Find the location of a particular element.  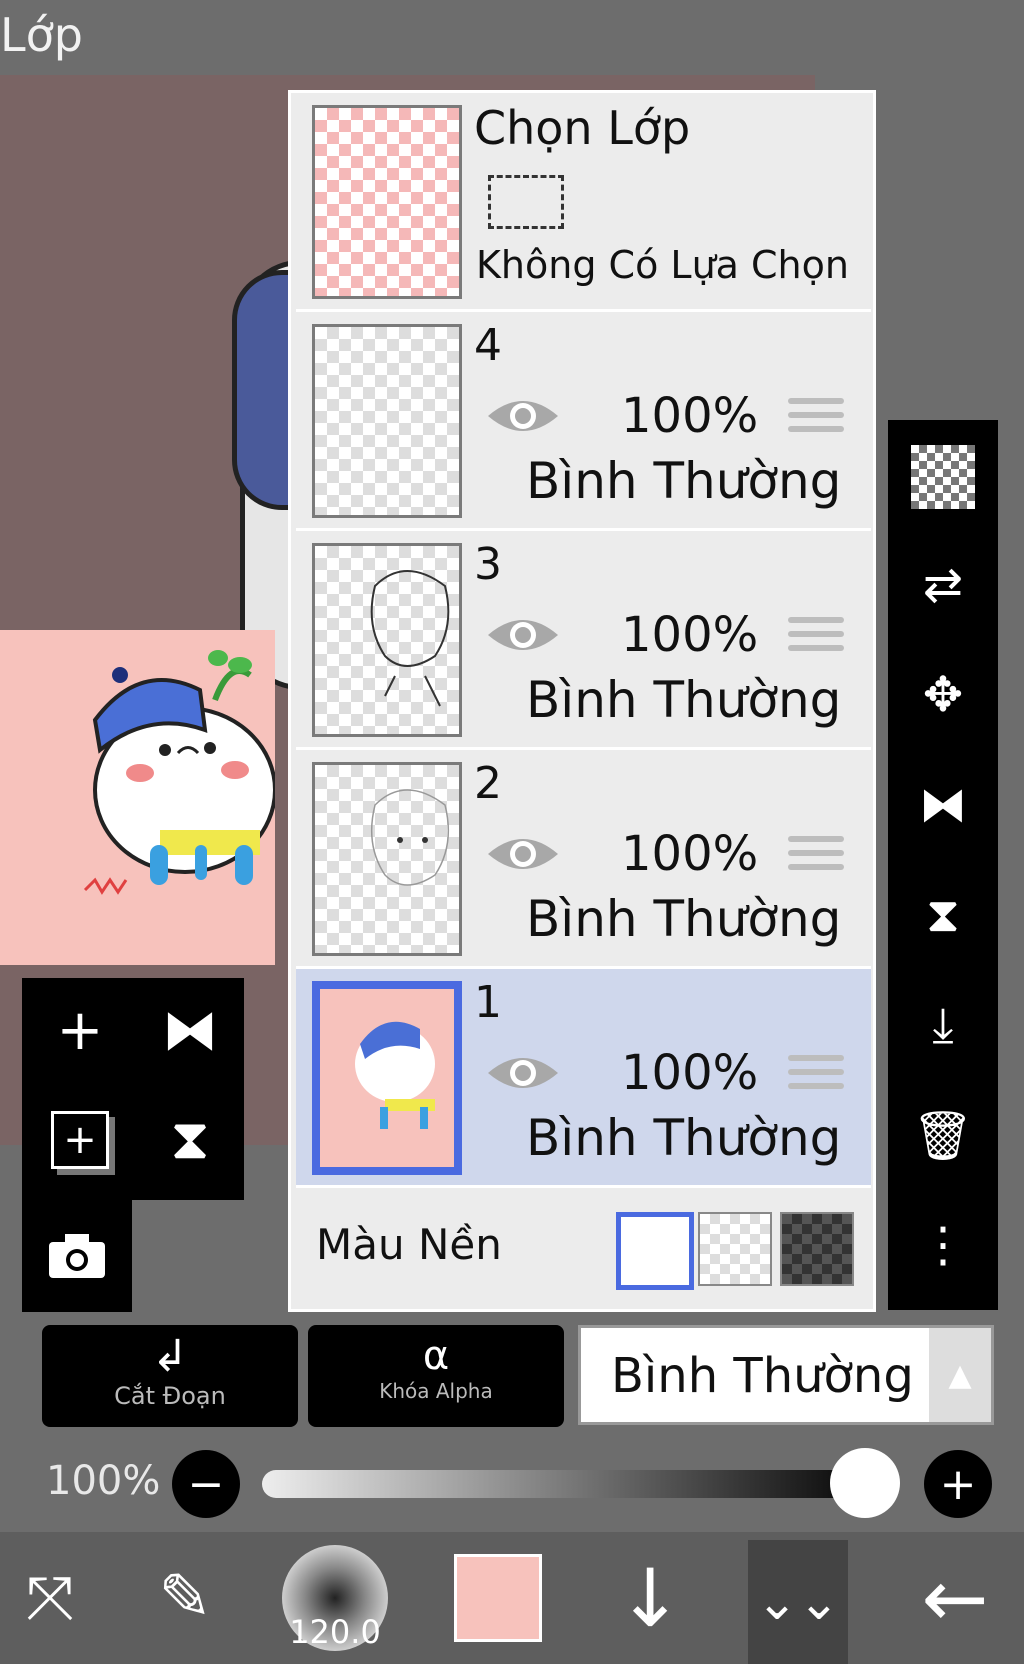

alpha-lock-label: Khóa Alpha is located at coordinates (436, 1391).